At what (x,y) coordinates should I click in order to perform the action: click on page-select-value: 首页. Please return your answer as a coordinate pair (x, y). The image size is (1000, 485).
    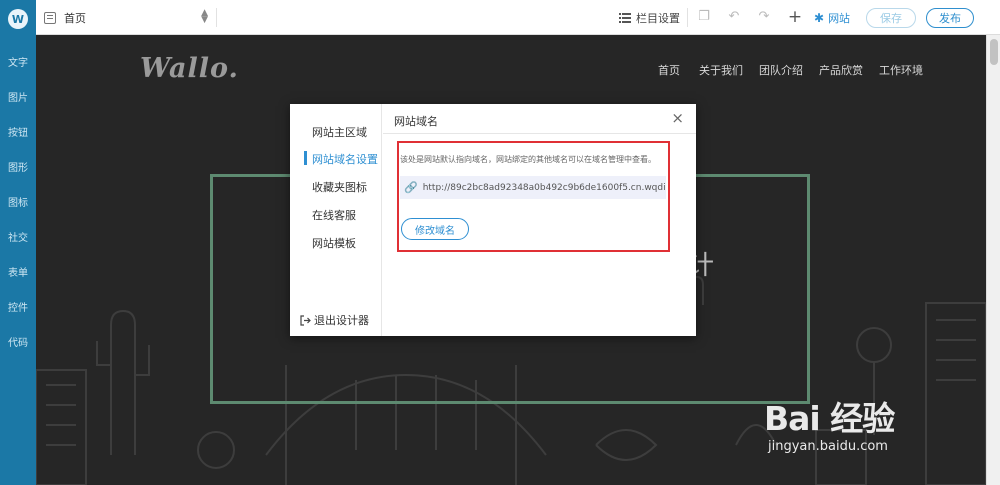
    Looking at the image, I should click on (75, 18).